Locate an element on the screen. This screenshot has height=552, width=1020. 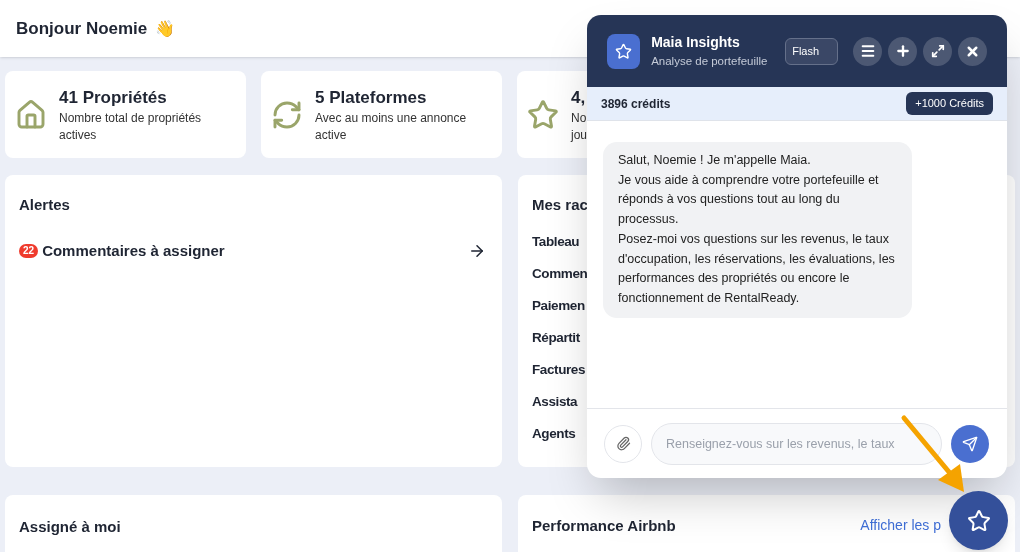
expand-icon is located at coordinates (937, 51).